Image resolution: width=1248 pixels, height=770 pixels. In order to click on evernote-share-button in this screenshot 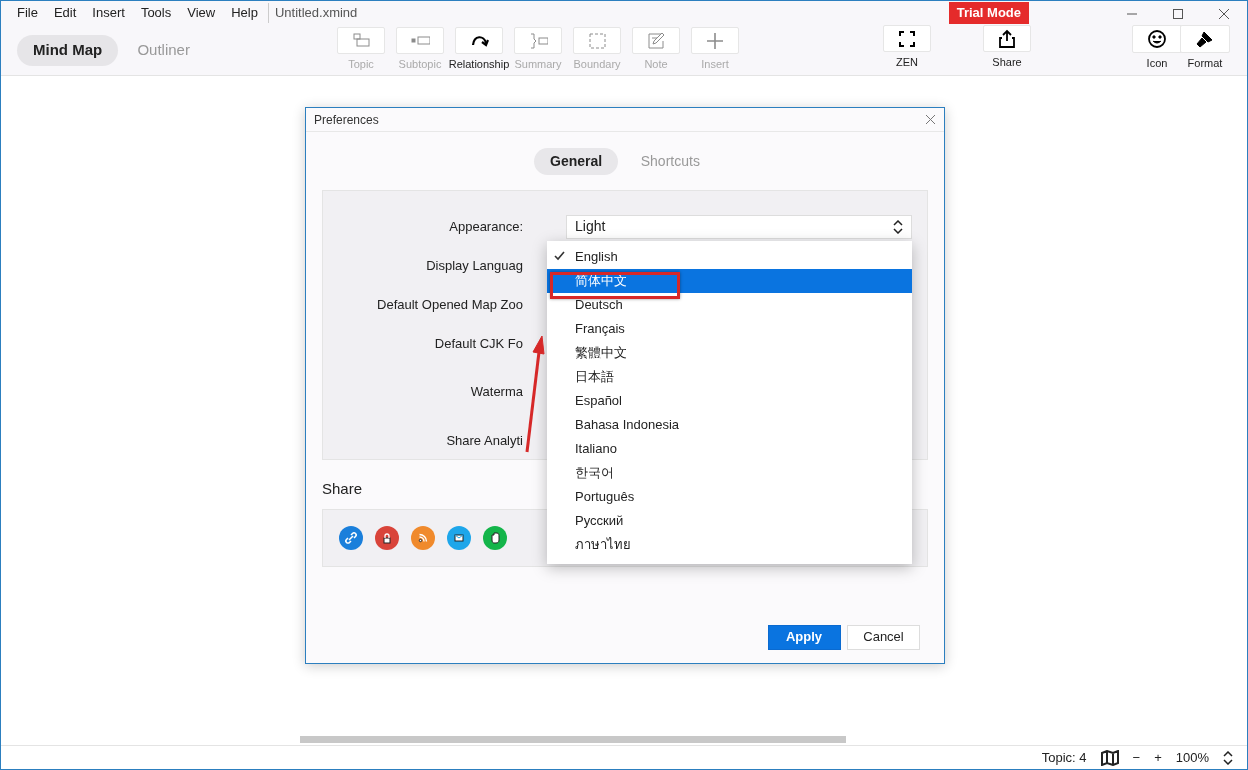, I will do `click(495, 537)`.